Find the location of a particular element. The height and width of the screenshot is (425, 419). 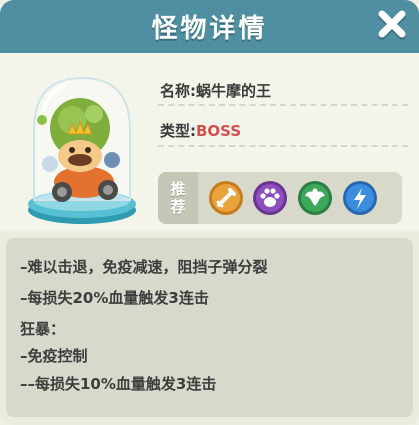

monster-type: 类型:BOSS is located at coordinates (200, 130).